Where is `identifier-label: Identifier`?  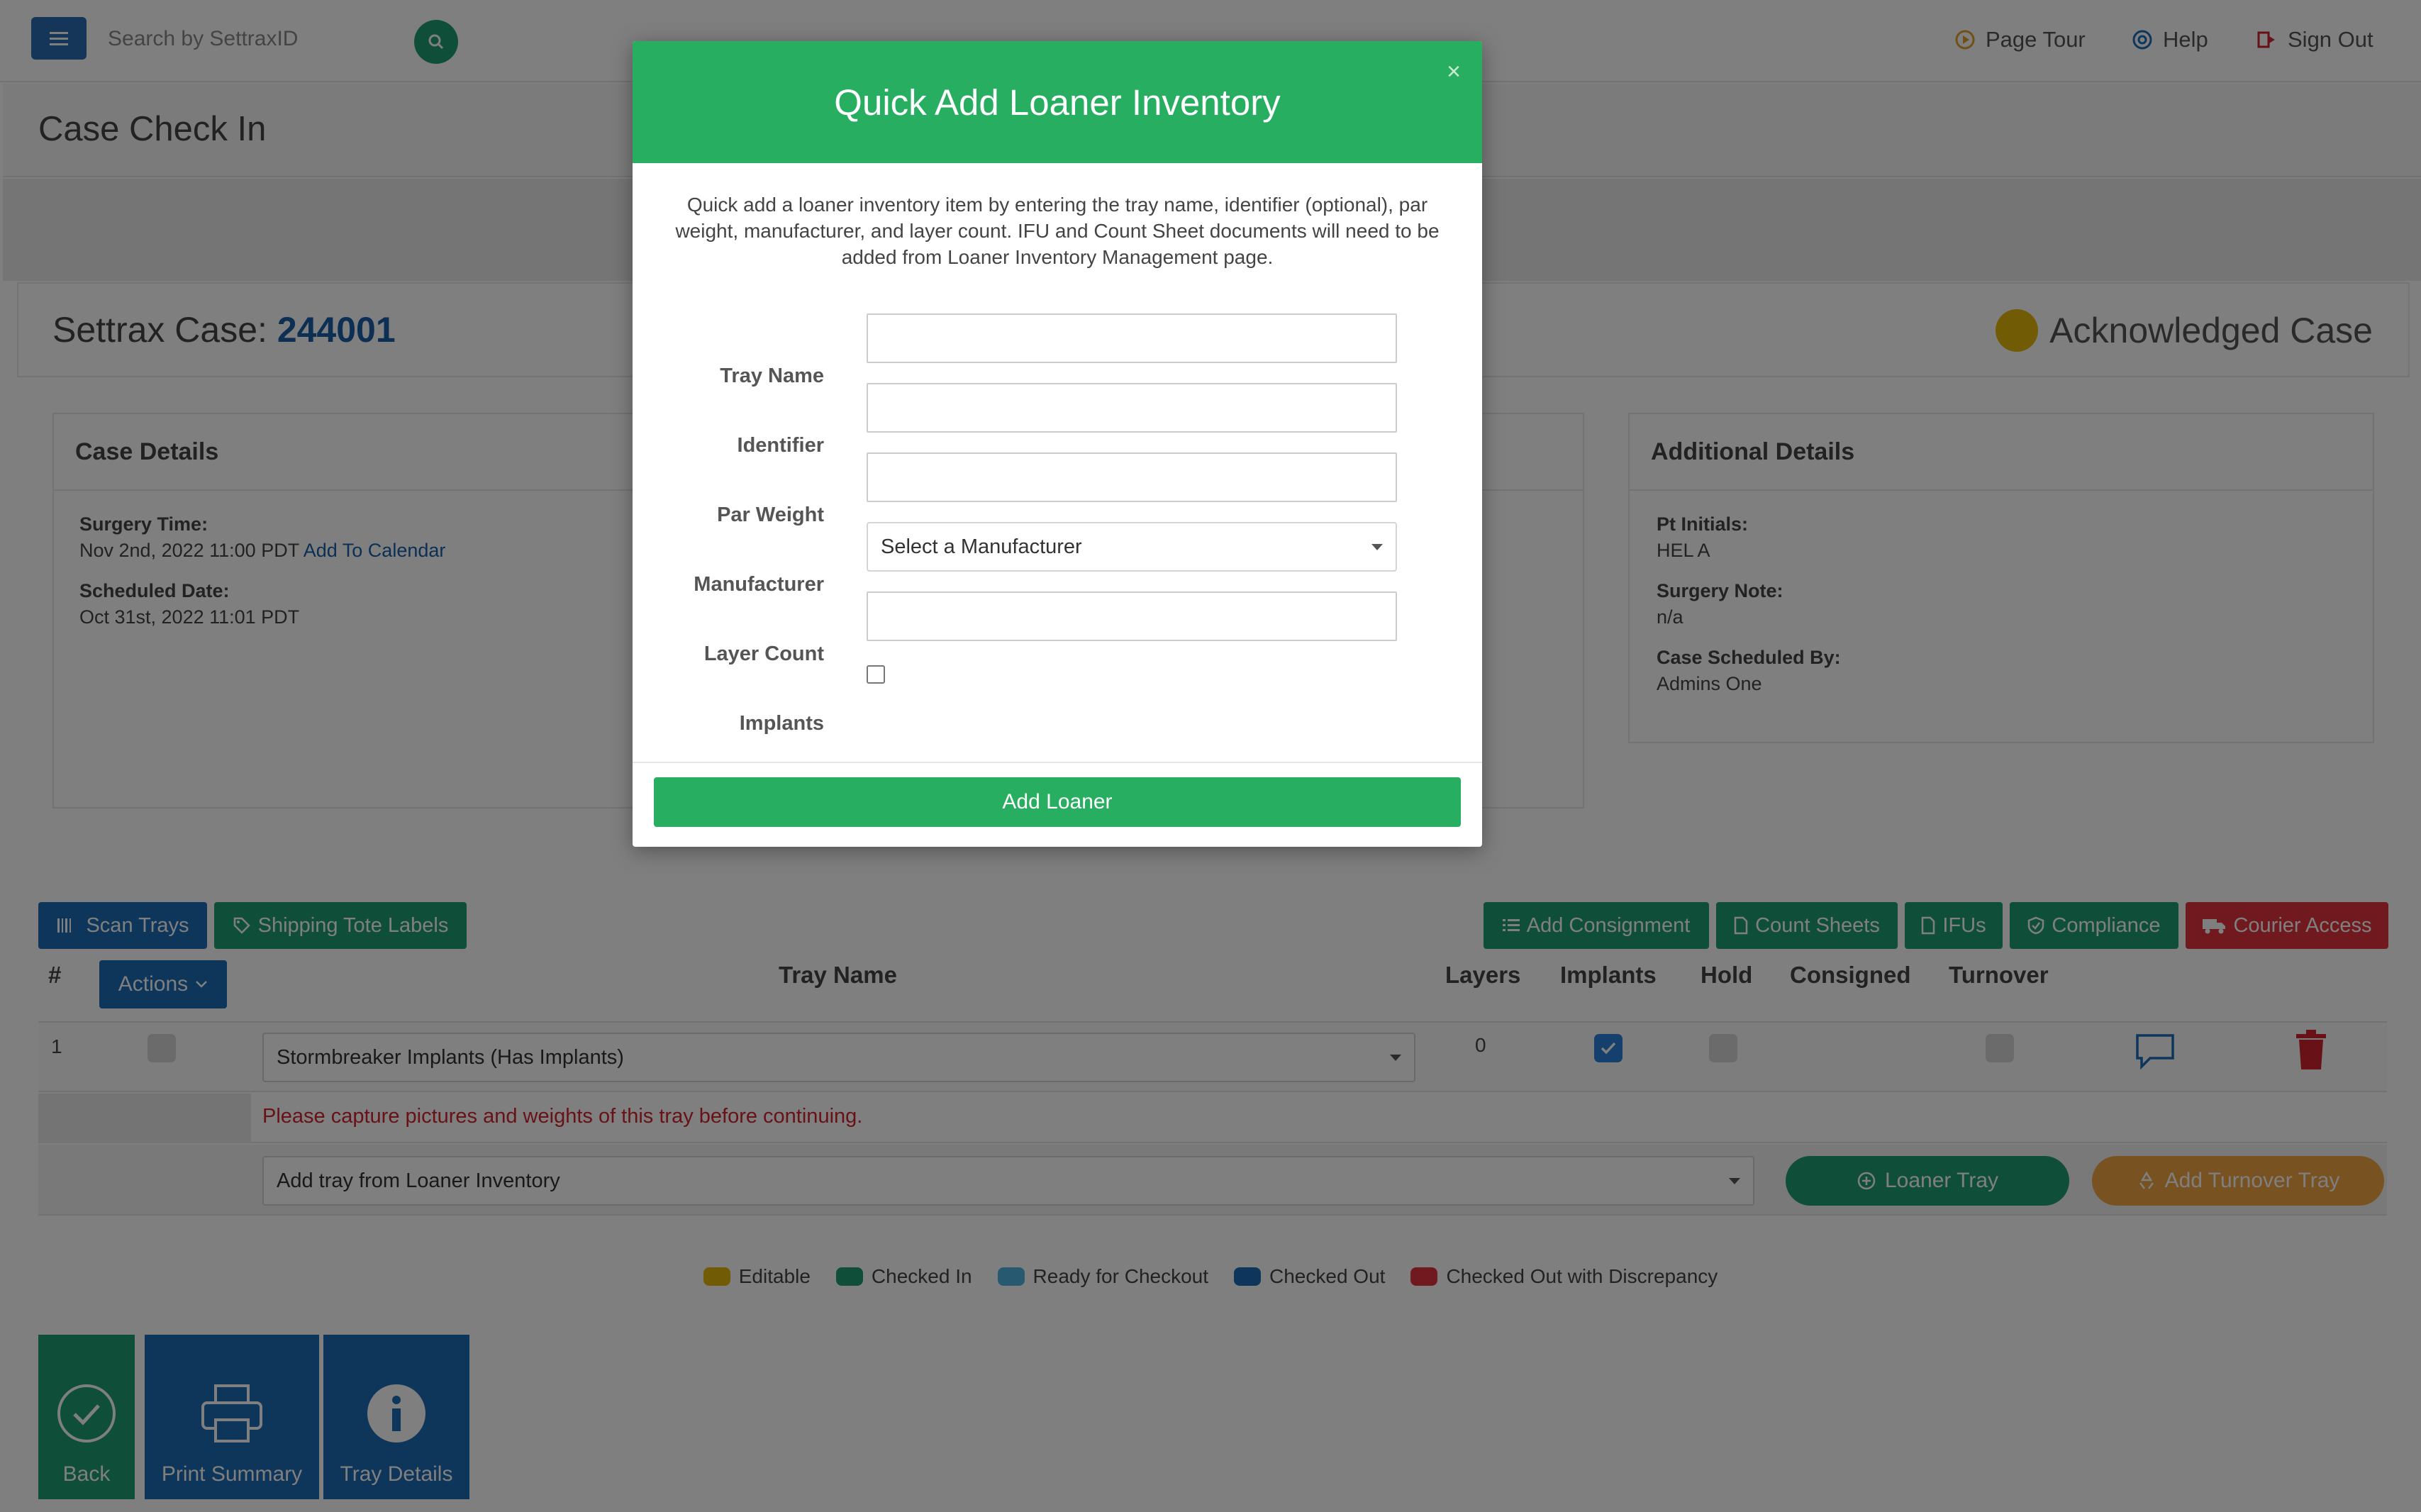 identifier-label: Identifier is located at coordinates (781, 445).